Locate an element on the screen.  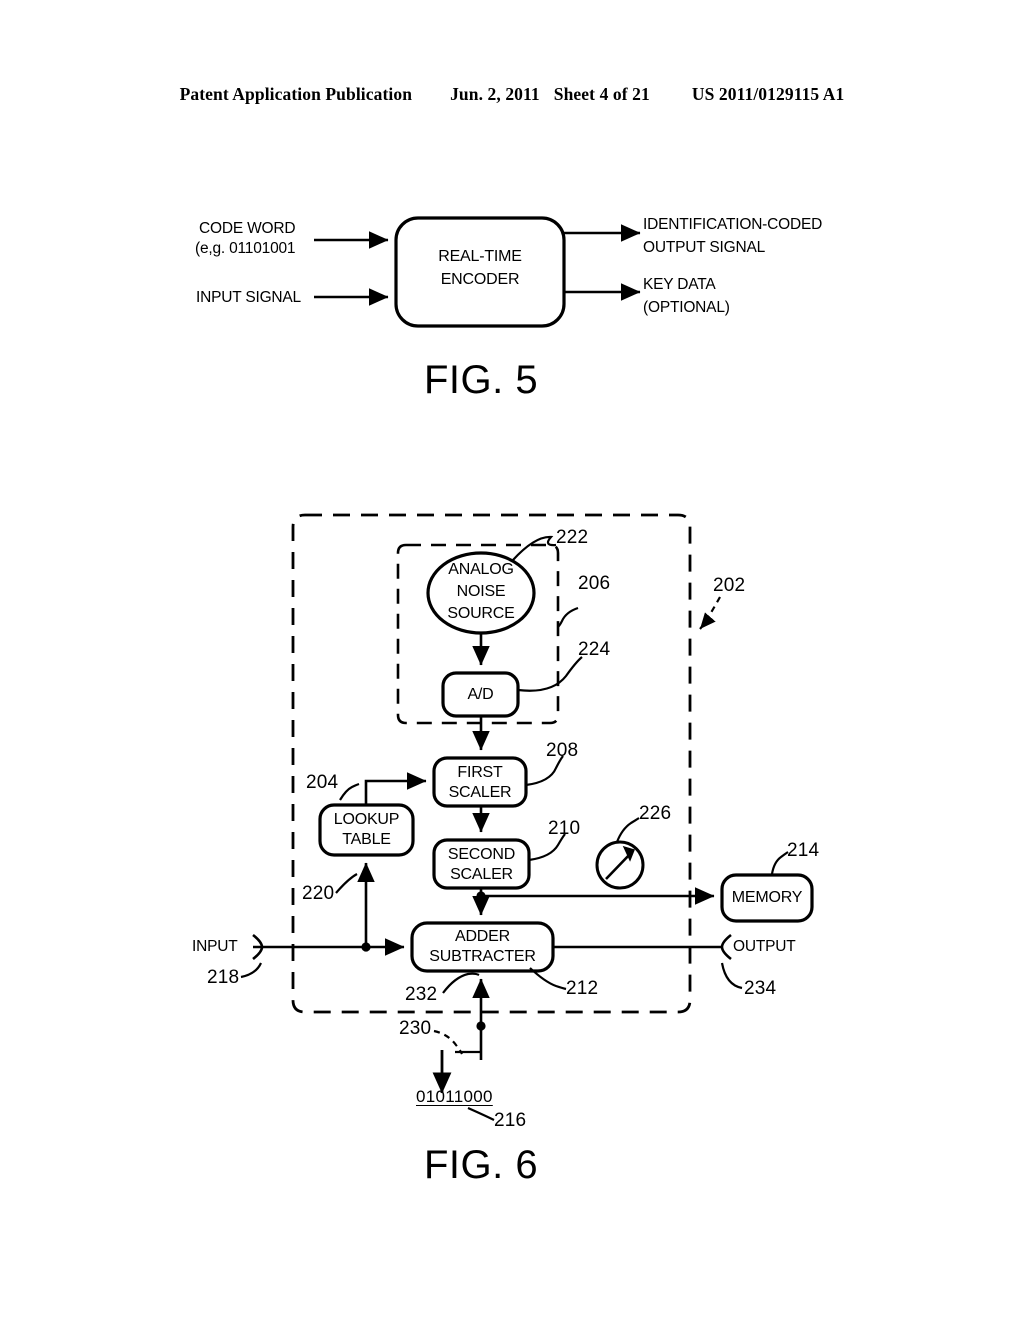
header-patent-number: US 2011/0129115 A1 is located at coordinates (768, 94).